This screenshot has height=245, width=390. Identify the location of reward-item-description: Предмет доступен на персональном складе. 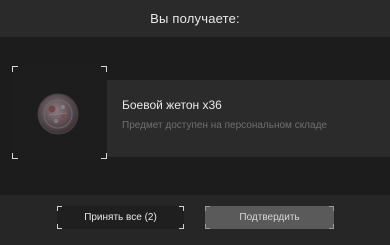
(224, 125).